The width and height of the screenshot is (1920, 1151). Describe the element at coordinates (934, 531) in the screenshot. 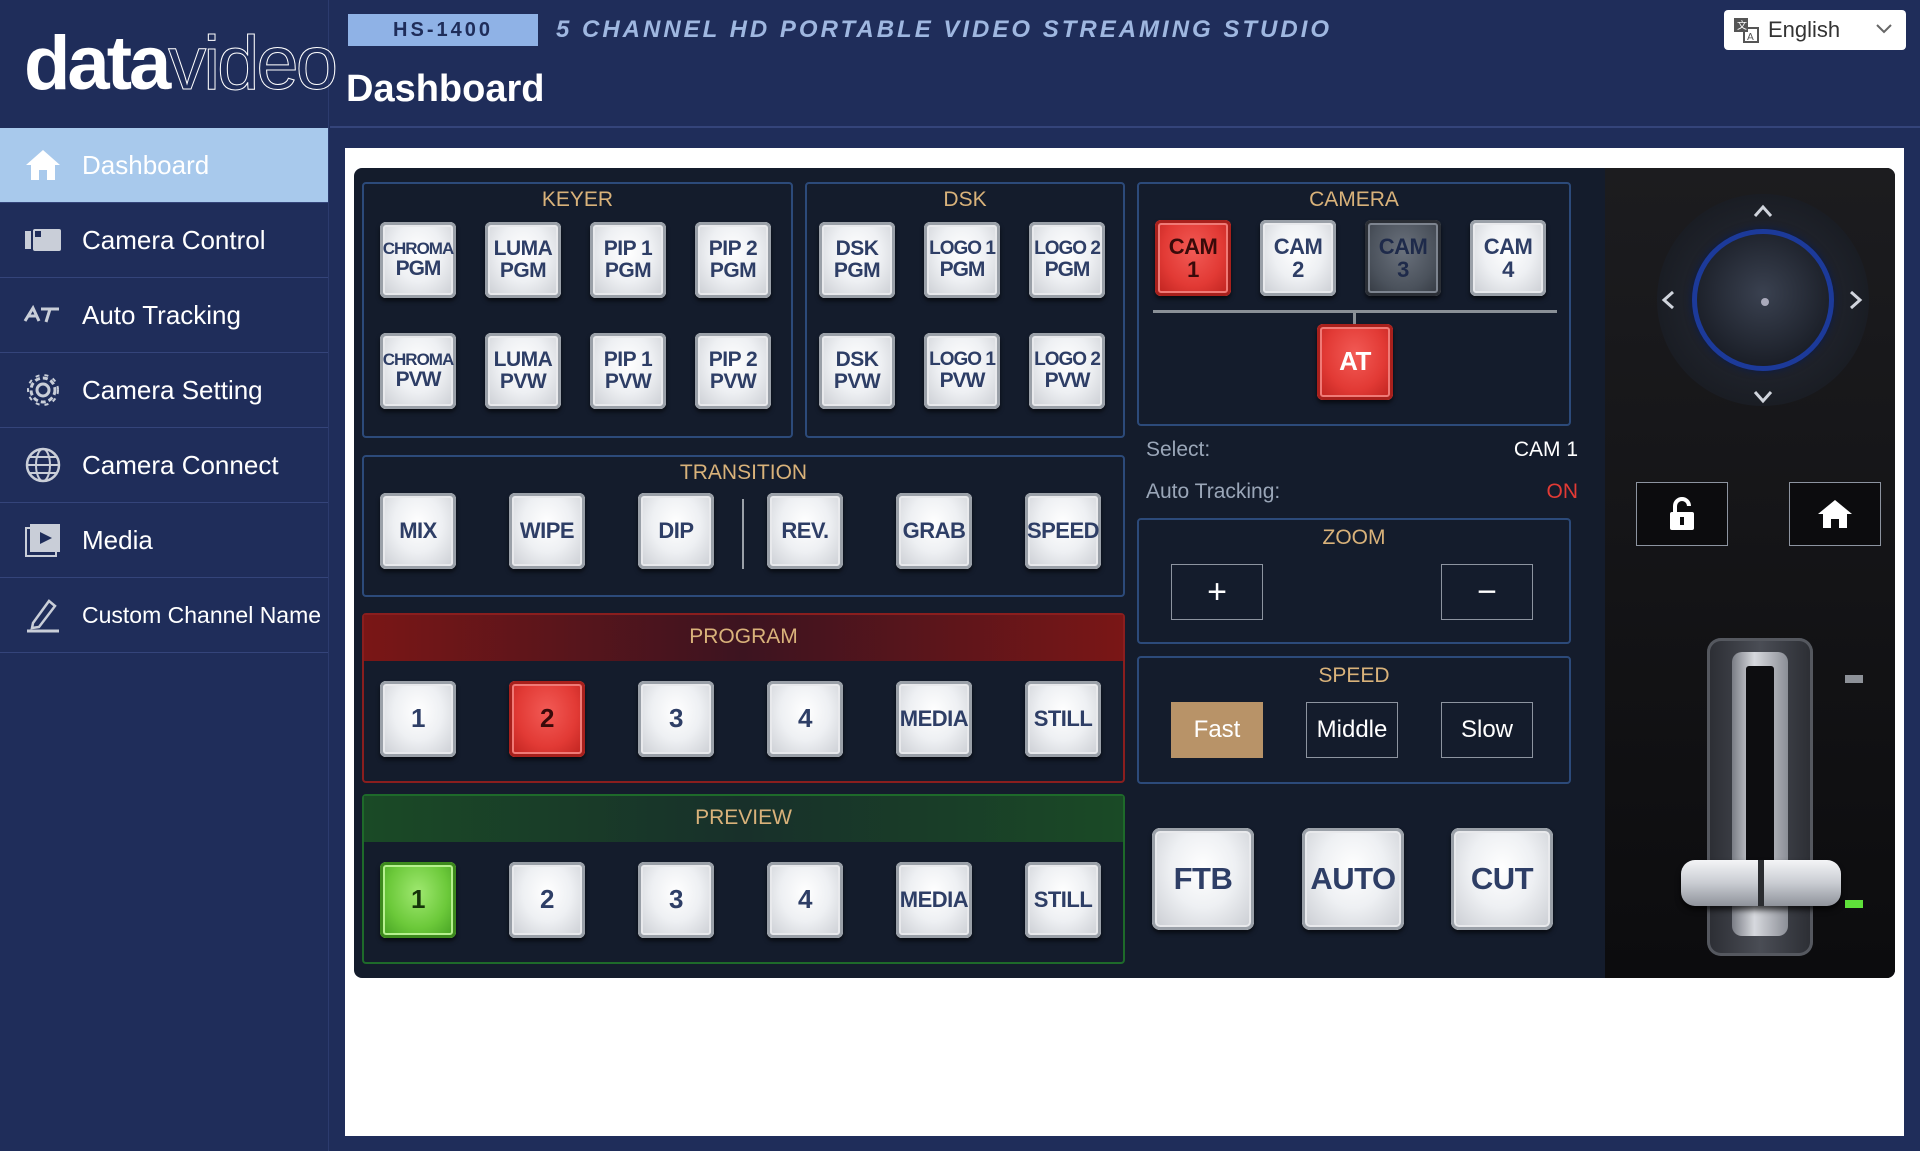

I see `grab-button: GRAB` at that location.